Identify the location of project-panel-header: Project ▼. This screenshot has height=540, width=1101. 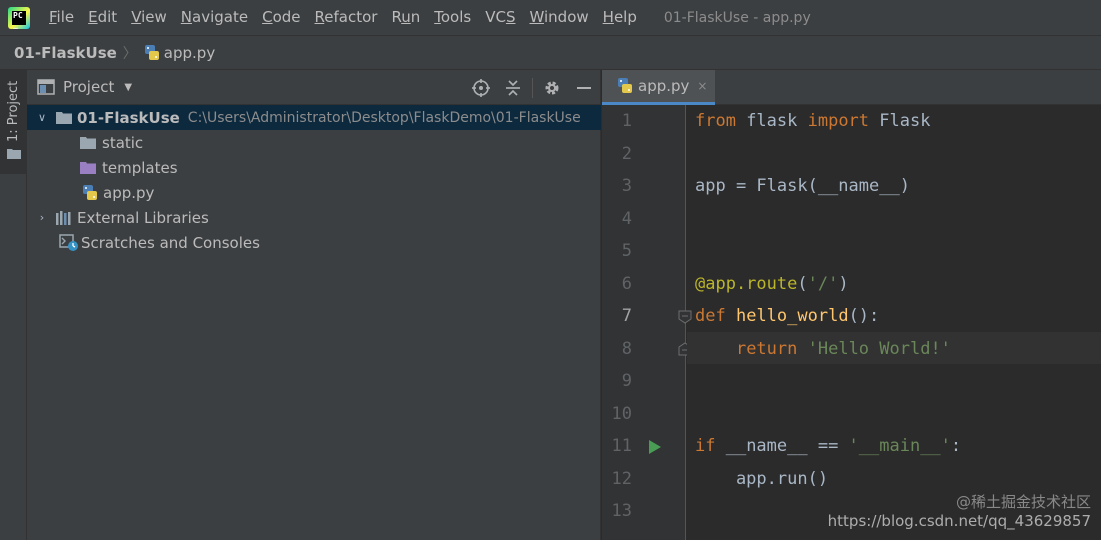
(313, 87).